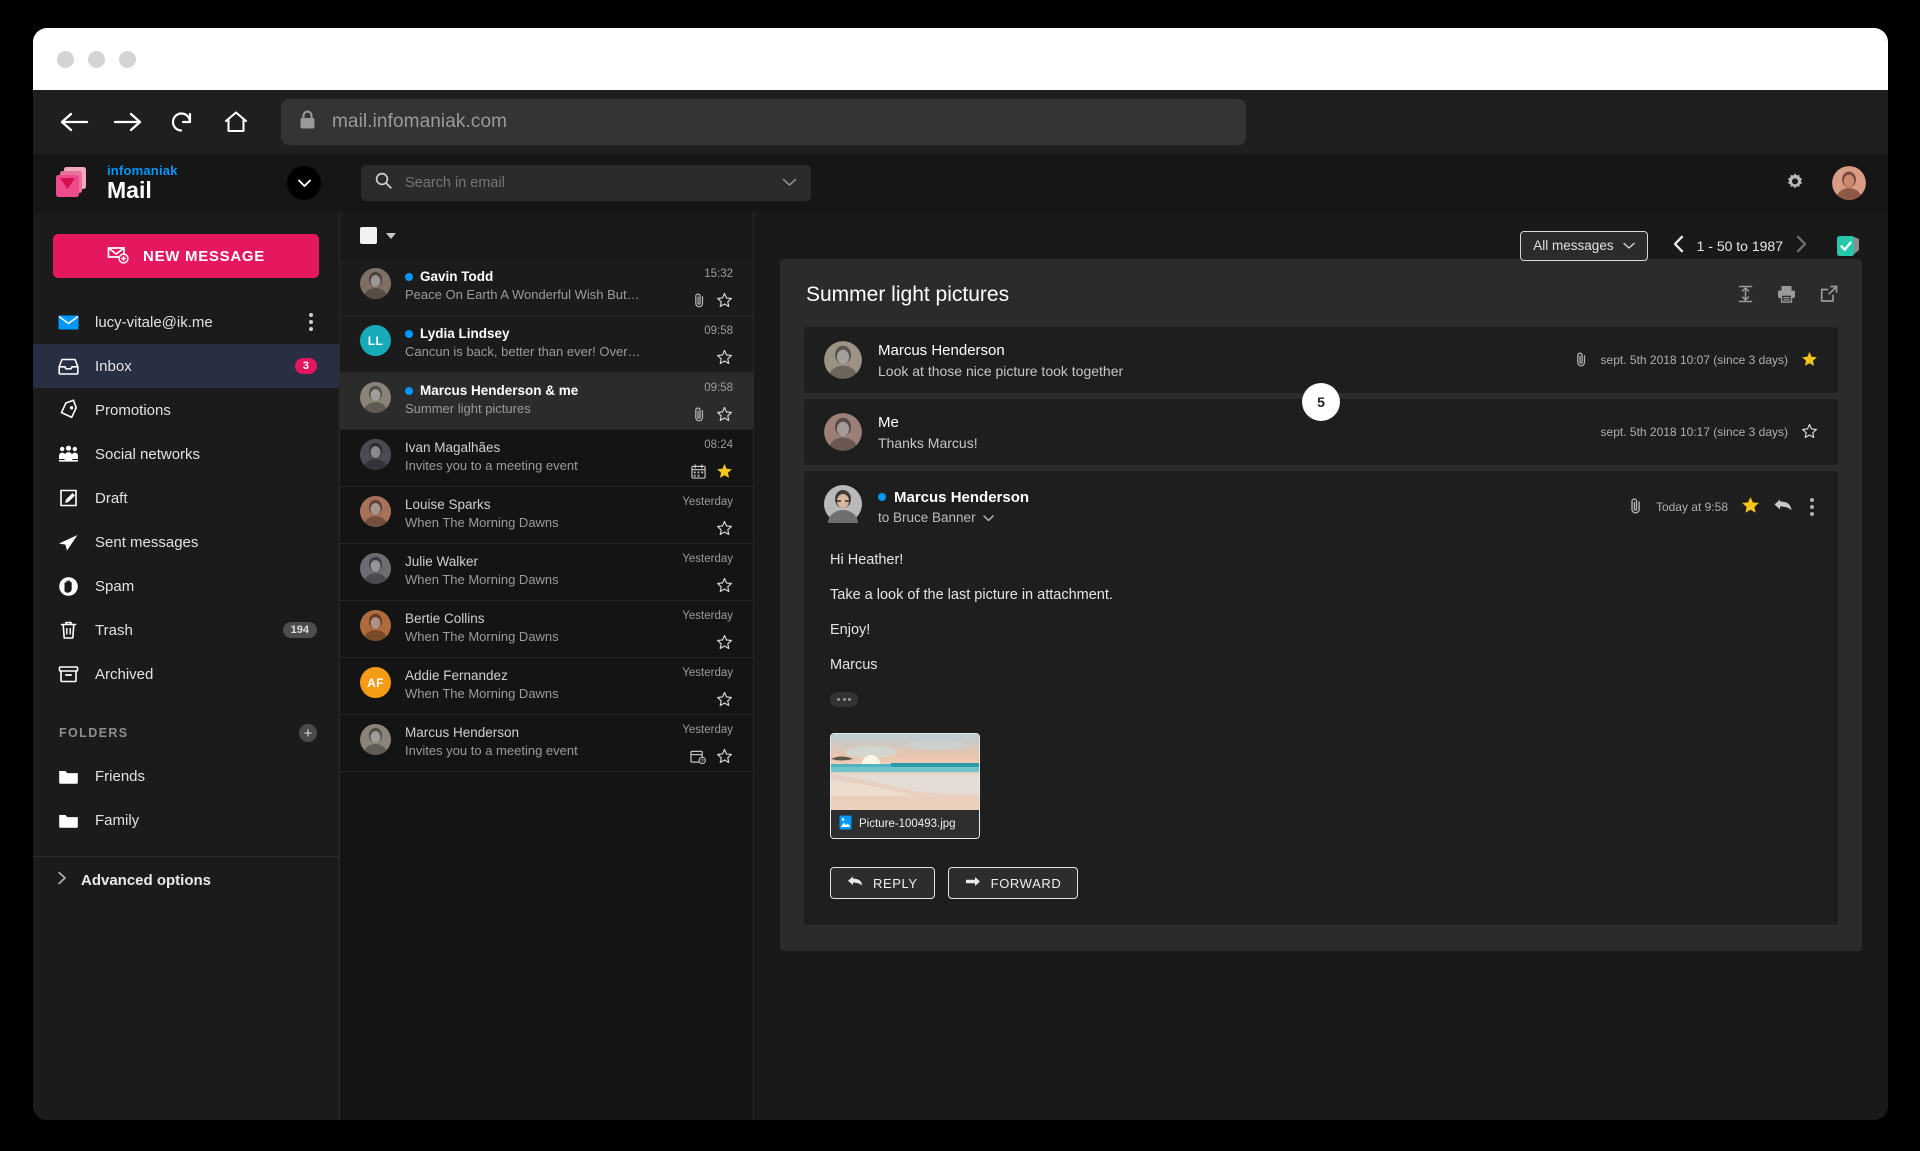 Image resolution: width=1920 pixels, height=1151 pixels. Describe the element at coordinates (1013, 883) in the screenshot. I see `forward-button: FORWARD` at that location.